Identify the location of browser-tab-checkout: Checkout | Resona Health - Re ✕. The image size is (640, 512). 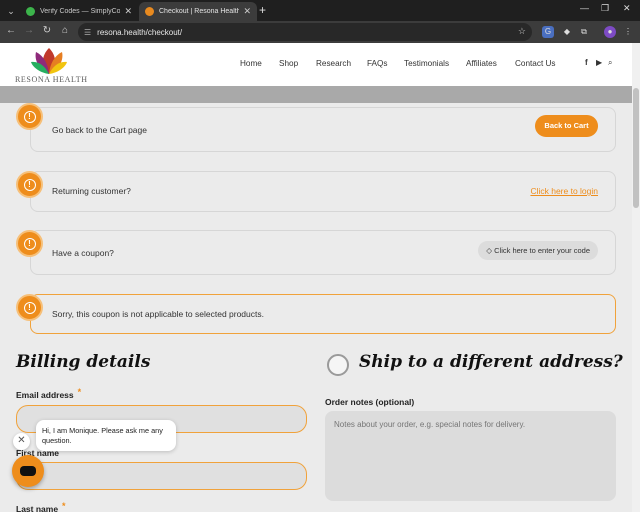
(198, 11).